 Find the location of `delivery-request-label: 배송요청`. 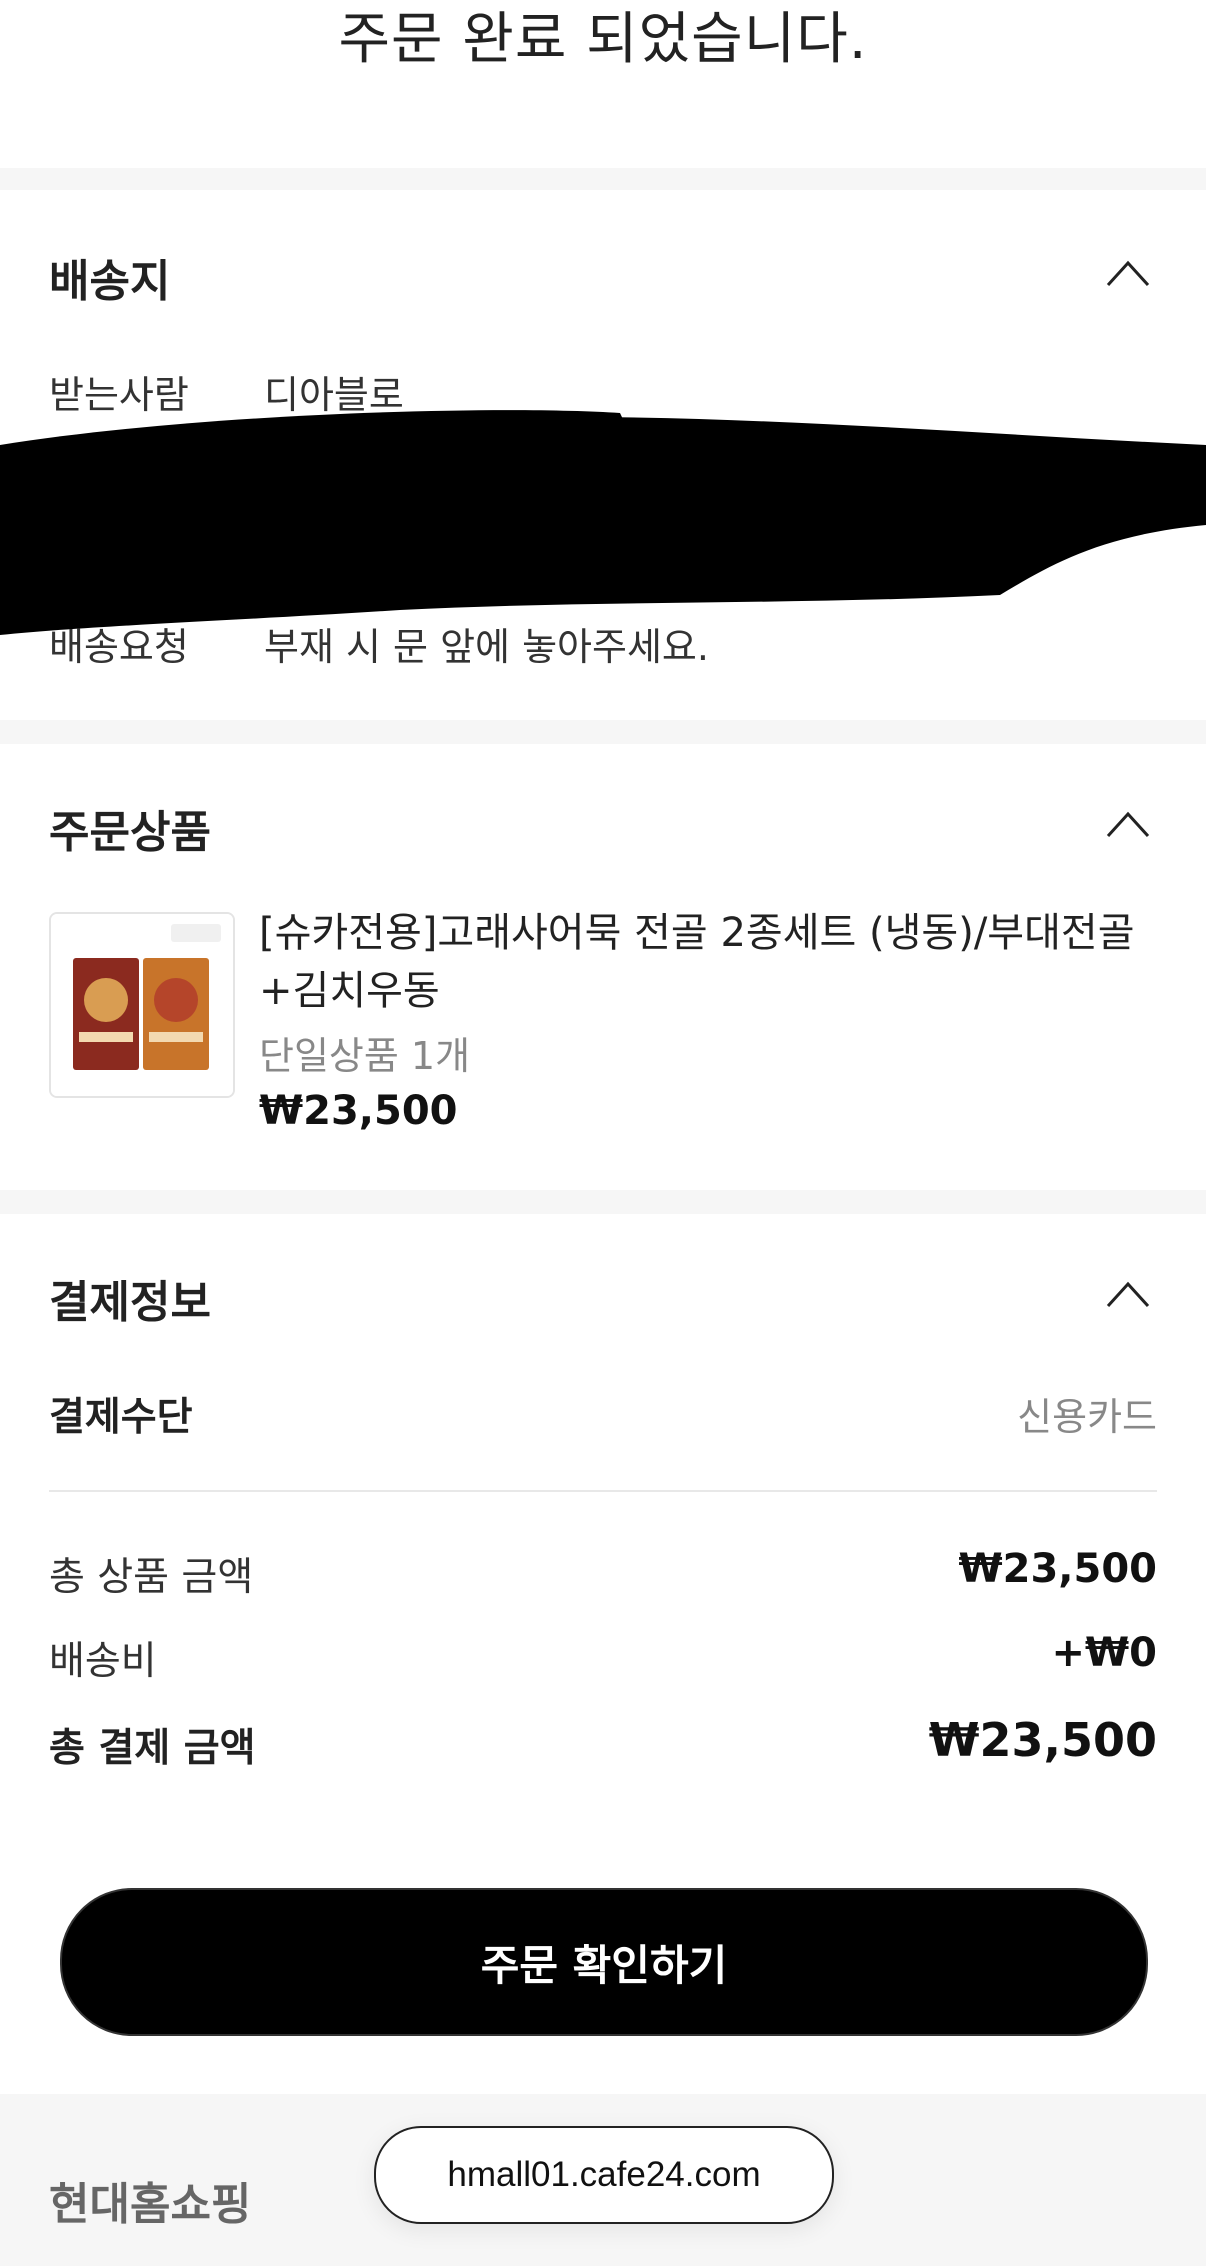

delivery-request-label: 배송요청 is located at coordinates (119, 647).